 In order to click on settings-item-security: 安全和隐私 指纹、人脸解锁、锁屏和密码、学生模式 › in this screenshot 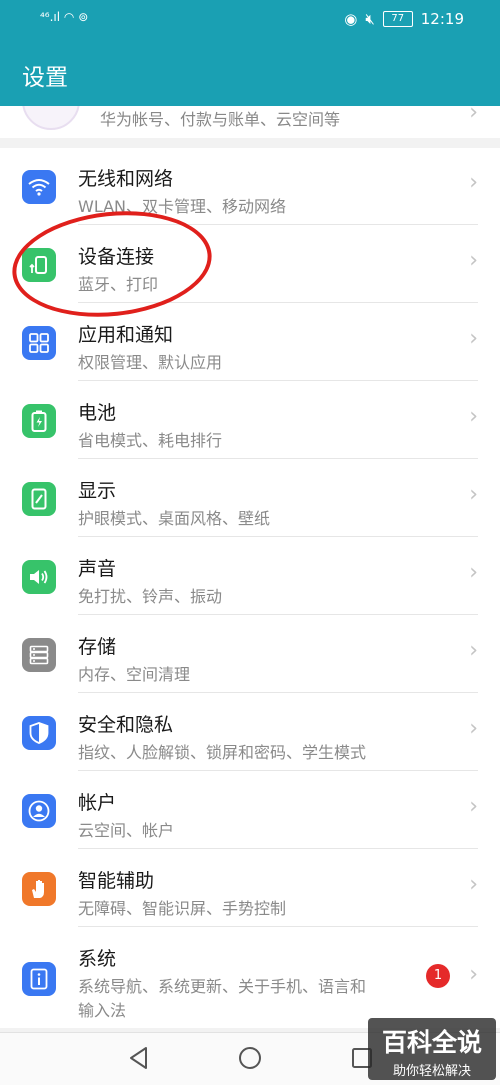, I will do `click(250, 732)`.